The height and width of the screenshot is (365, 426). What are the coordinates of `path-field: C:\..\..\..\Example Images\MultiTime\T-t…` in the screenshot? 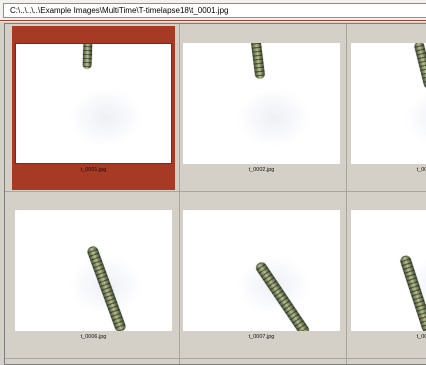 It's located at (214, 10).